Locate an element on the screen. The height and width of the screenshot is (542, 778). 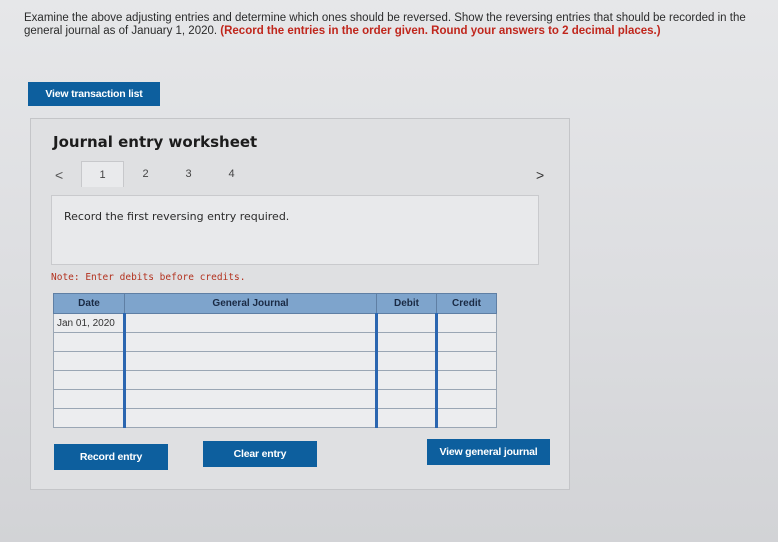
record-entry-button: Record entry is located at coordinates (111, 457).